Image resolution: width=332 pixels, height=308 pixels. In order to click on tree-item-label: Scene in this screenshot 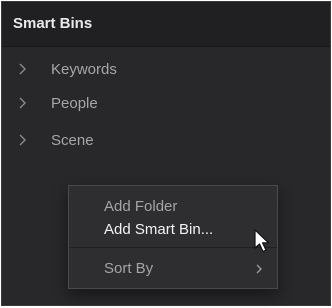, I will do `click(72, 140)`.